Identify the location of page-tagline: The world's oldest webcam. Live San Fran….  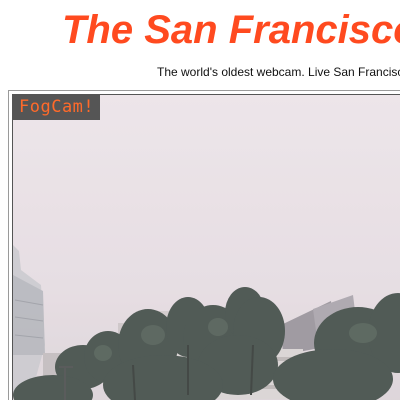
(278, 72).